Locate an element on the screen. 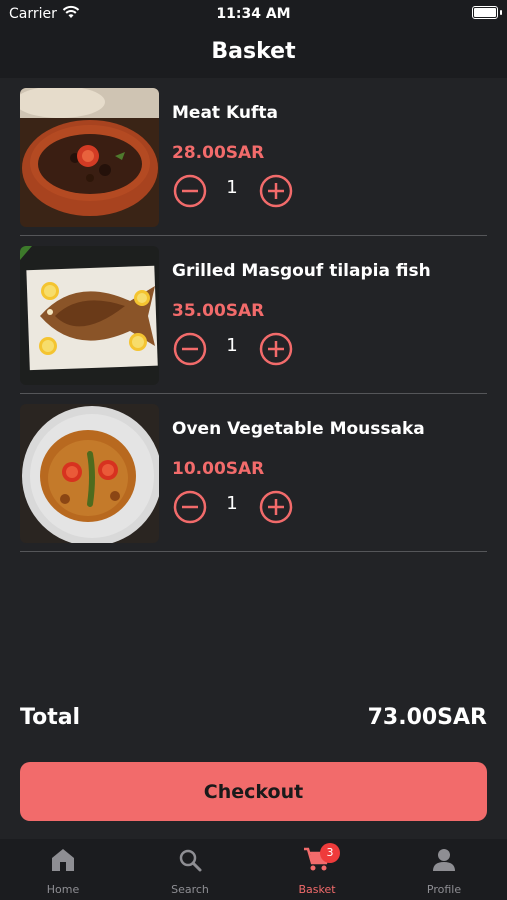 Image resolution: width=507 pixels, height=900 pixels. search-icon is located at coordinates (190, 862).